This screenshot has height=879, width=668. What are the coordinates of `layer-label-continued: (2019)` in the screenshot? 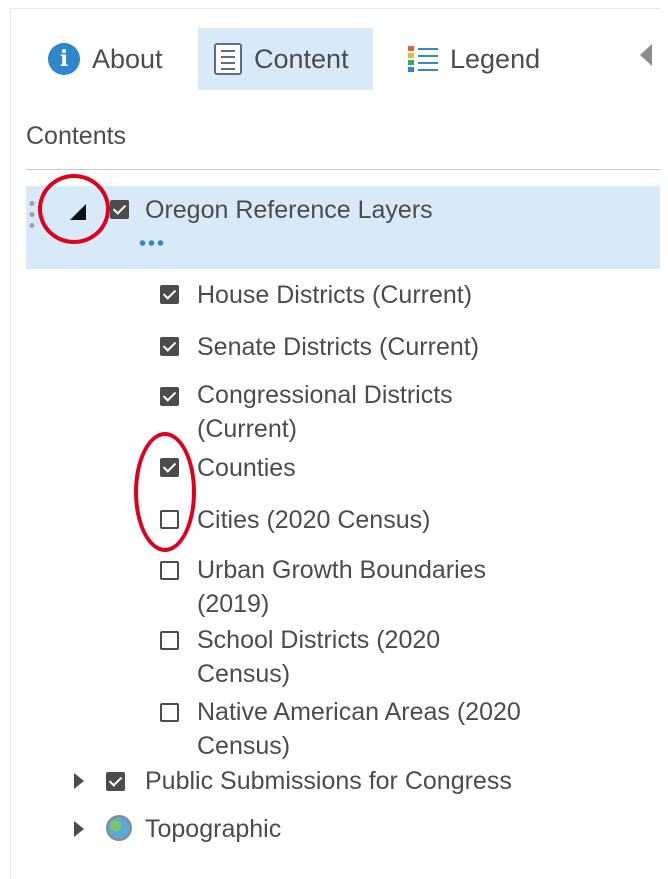 It's located at (233, 604).